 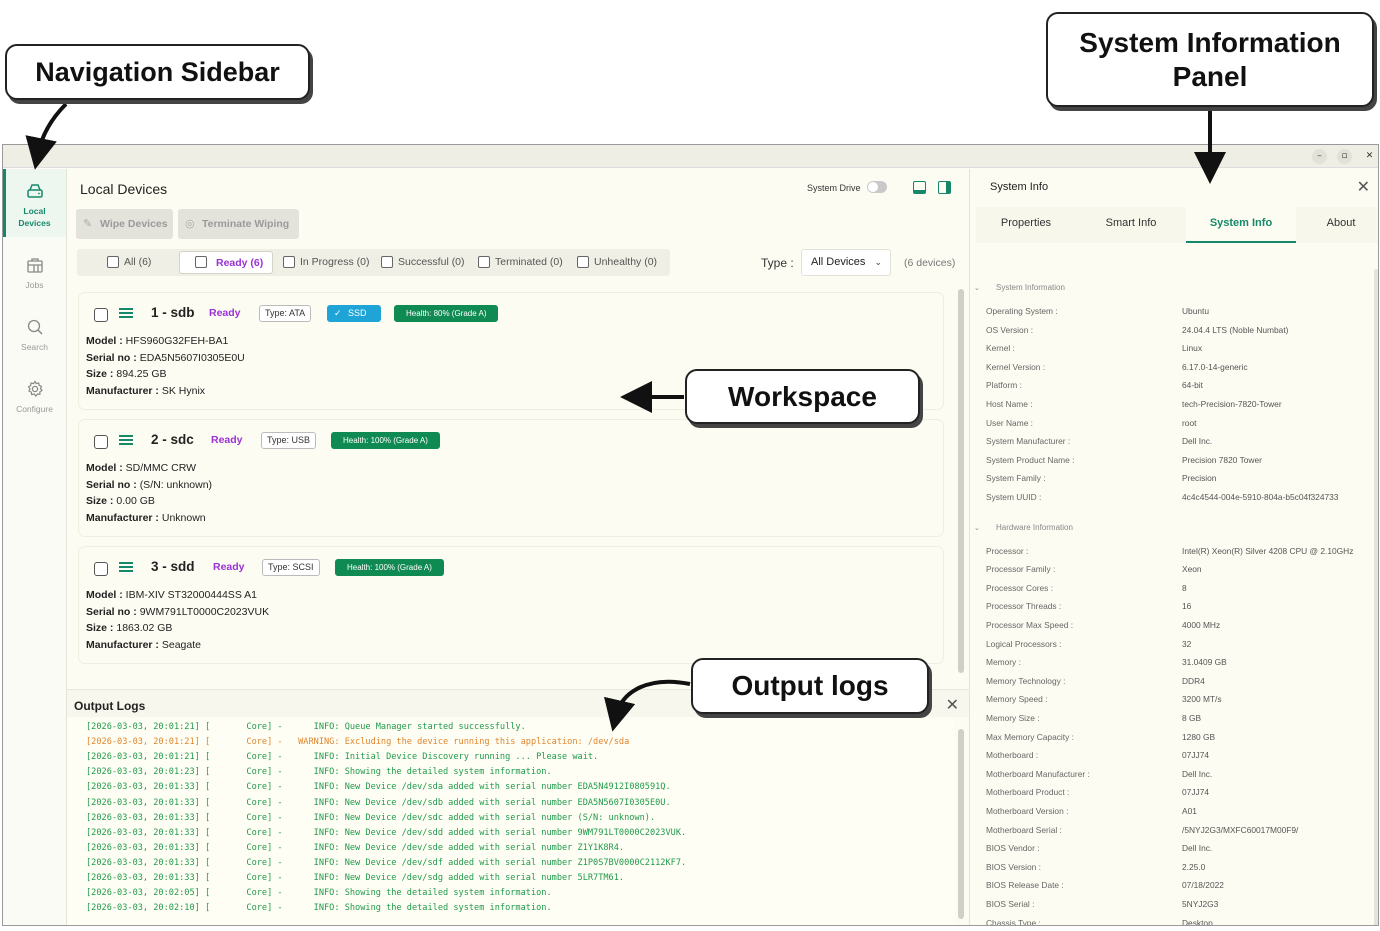 I want to click on system-drive-toggle, so click(x=877, y=187).